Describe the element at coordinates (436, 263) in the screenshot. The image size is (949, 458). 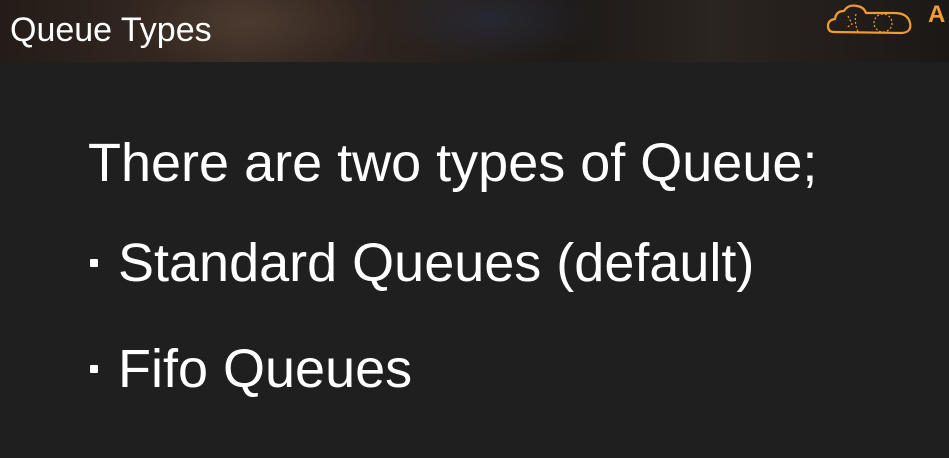
I see `bullet-label: Standard Queues (default)` at that location.